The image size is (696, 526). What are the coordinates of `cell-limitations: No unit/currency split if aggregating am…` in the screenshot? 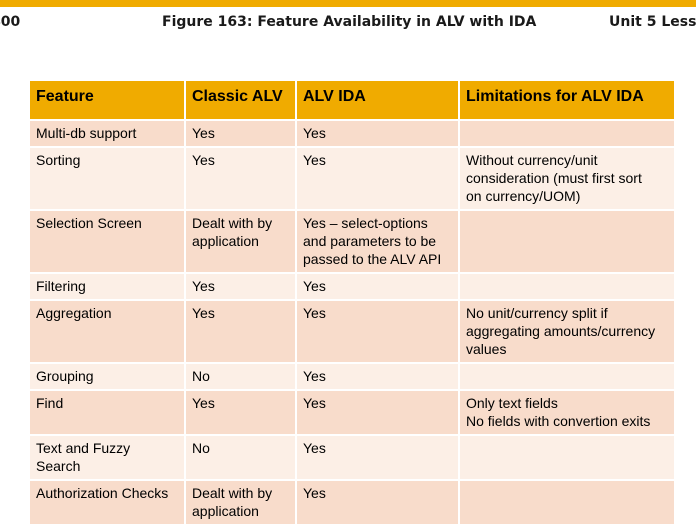 It's located at (567, 331).